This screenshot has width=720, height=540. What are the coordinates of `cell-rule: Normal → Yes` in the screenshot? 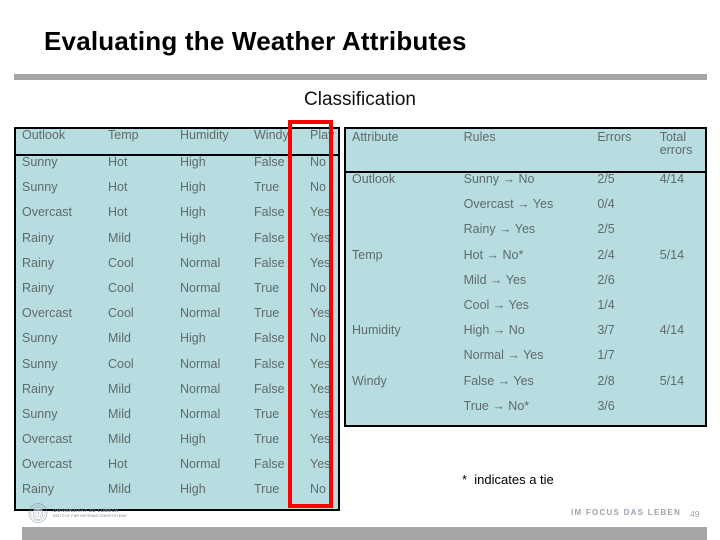 It's located at (503, 355).